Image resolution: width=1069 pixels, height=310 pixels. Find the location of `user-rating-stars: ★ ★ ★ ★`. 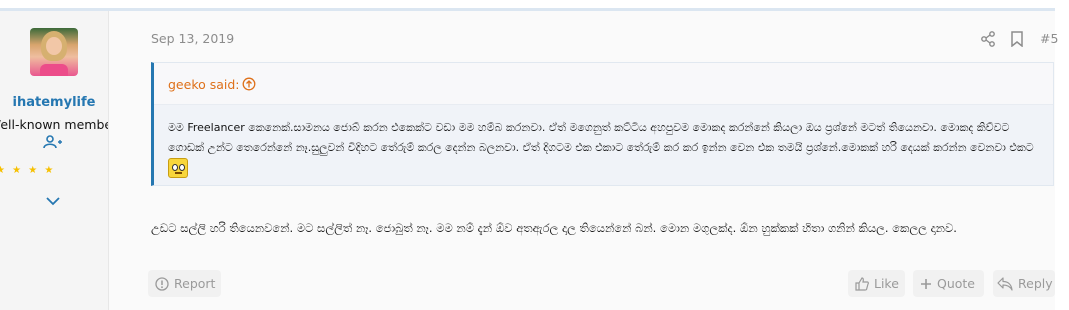

user-rating-stars: ★ ★ ★ ★ is located at coordinates (28, 170).